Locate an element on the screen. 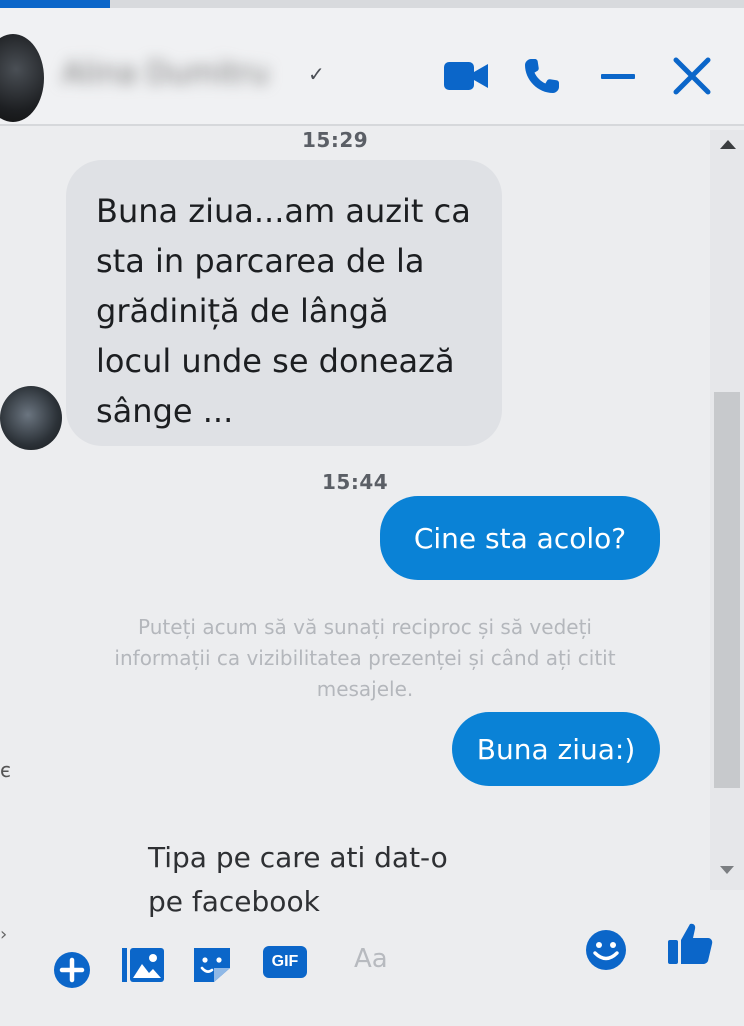 This screenshot has height=1026, width=744. message-timestamp: 15:29 is located at coordinates (335, 140).